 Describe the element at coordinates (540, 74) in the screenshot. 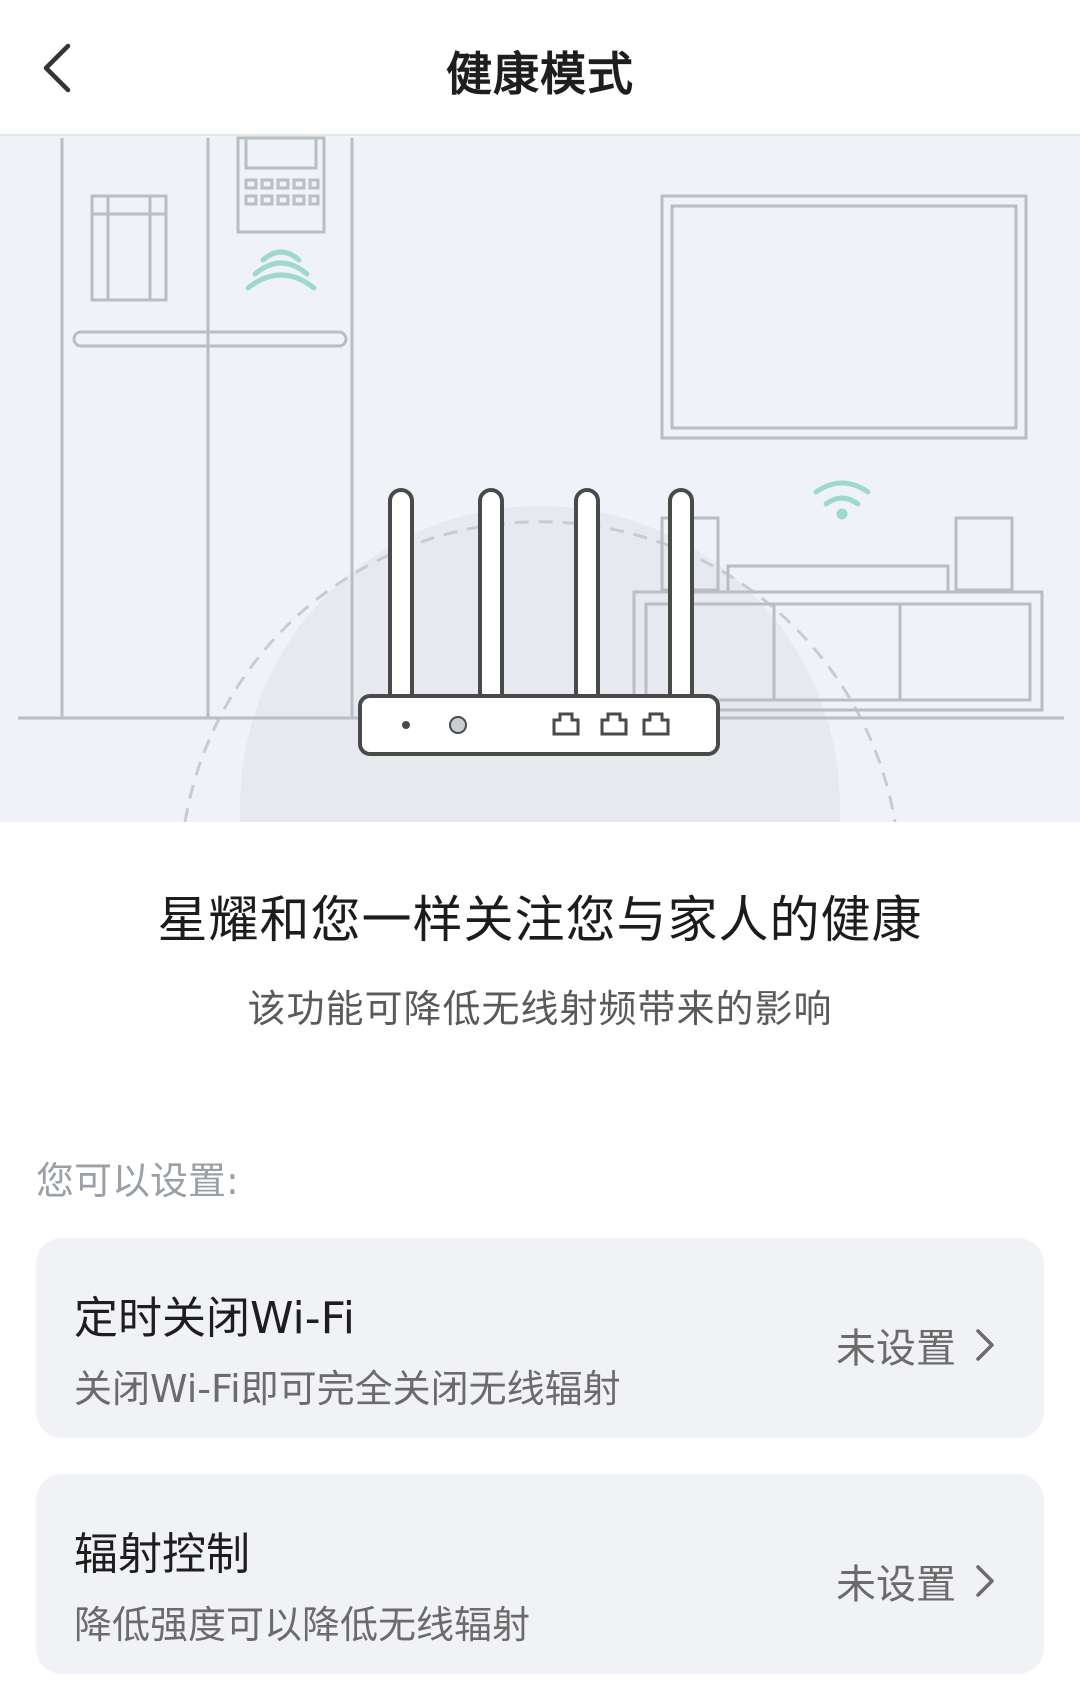

I see `page-title: 健康模式` at that location.